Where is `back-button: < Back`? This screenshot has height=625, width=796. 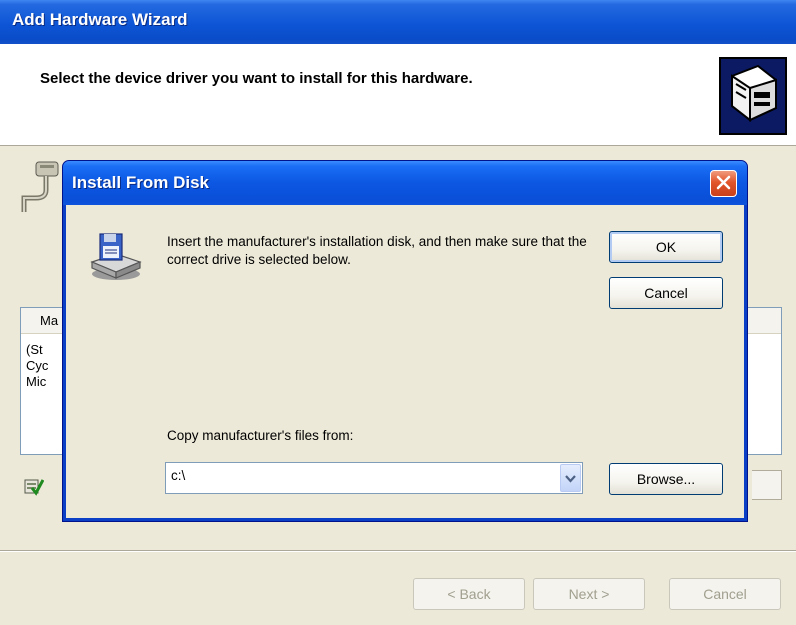 back-button: < Back is located at coordinates (469, 594).